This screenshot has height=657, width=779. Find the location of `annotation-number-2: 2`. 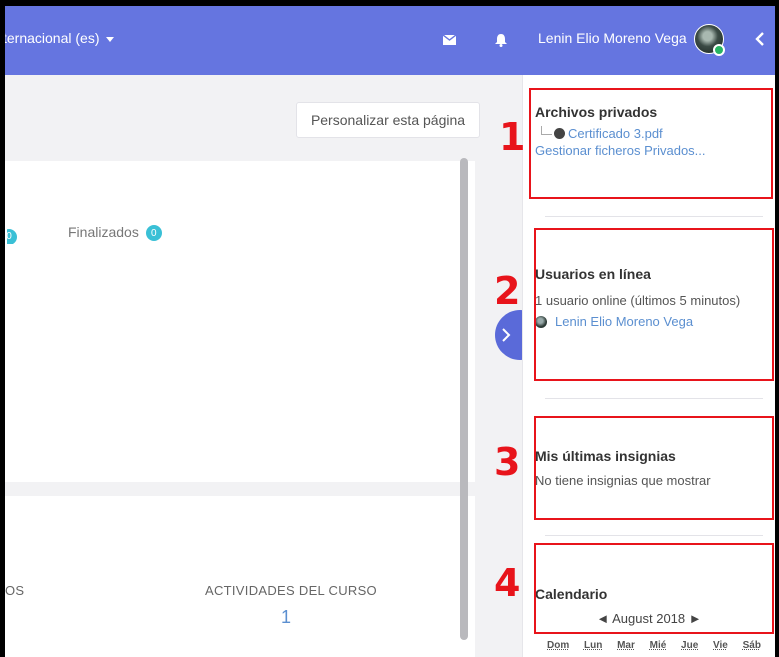

annotation-number-2: 2 is located at coordinates (507, 291).